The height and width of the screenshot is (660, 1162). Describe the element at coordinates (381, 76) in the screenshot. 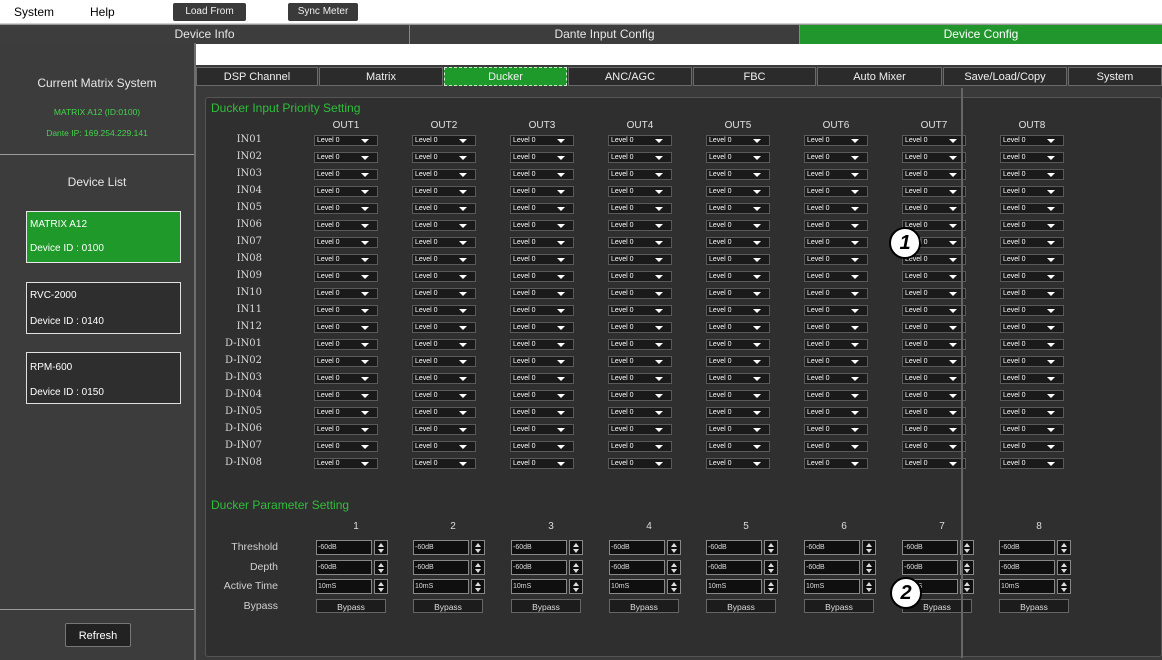

I see `tab-matrix: Matrix` at that location.